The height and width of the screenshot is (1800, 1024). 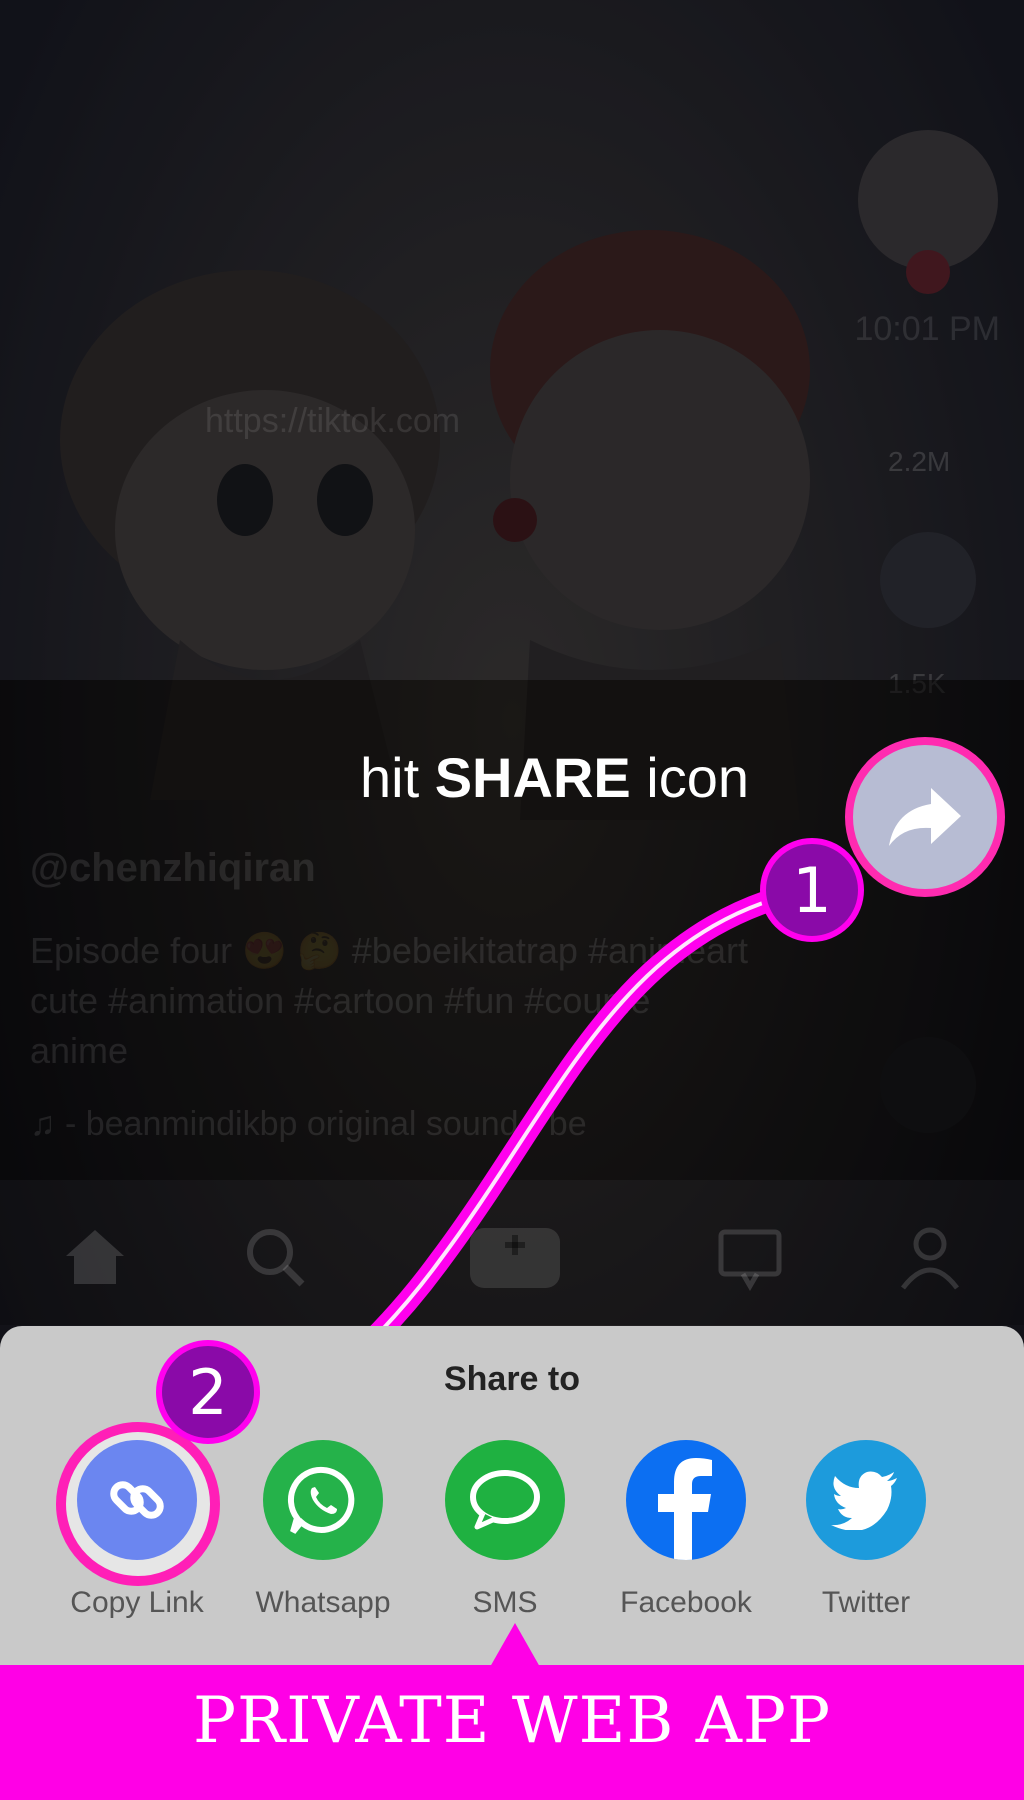 I want to click on twitter-icon, so click(x=866, y=1500).